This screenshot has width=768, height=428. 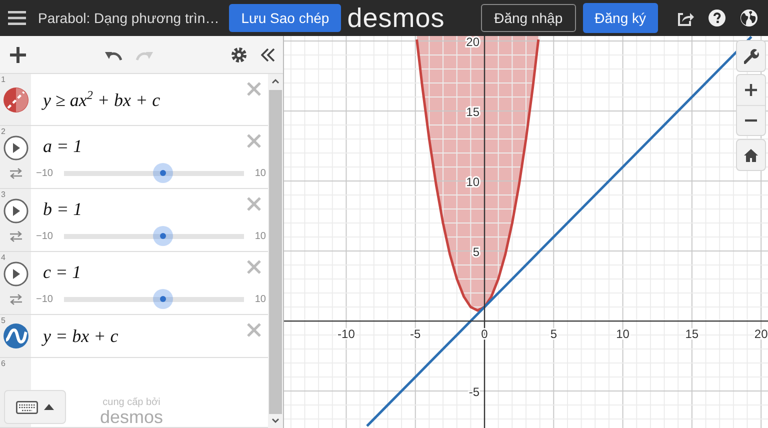 I want to click on scrollbar-thumb, so click(x=275, y=252).